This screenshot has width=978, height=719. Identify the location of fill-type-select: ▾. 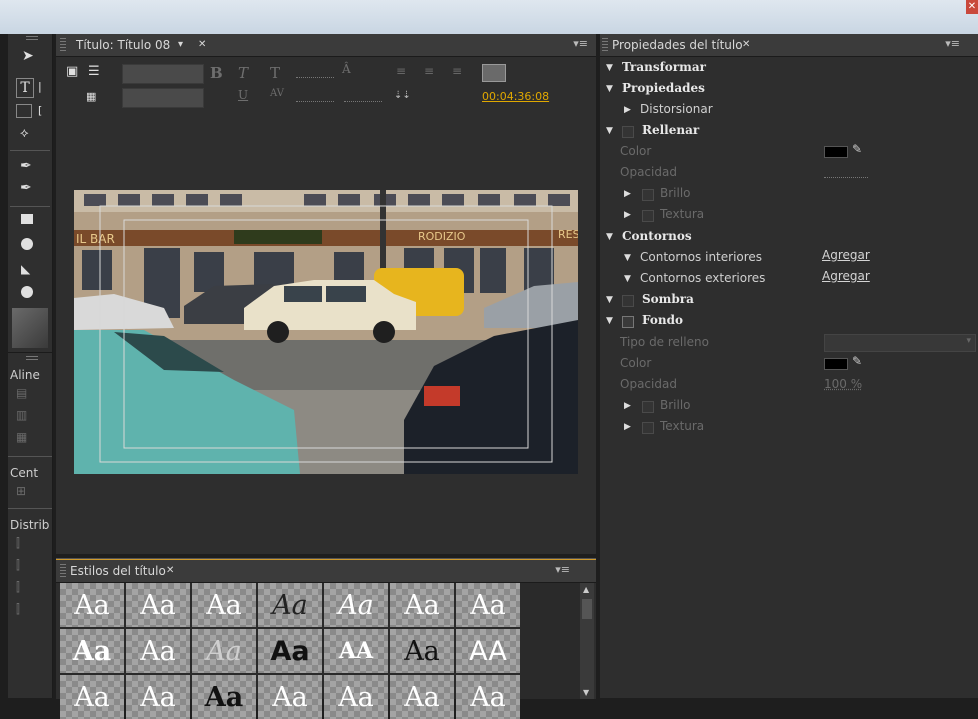
(900, 343).